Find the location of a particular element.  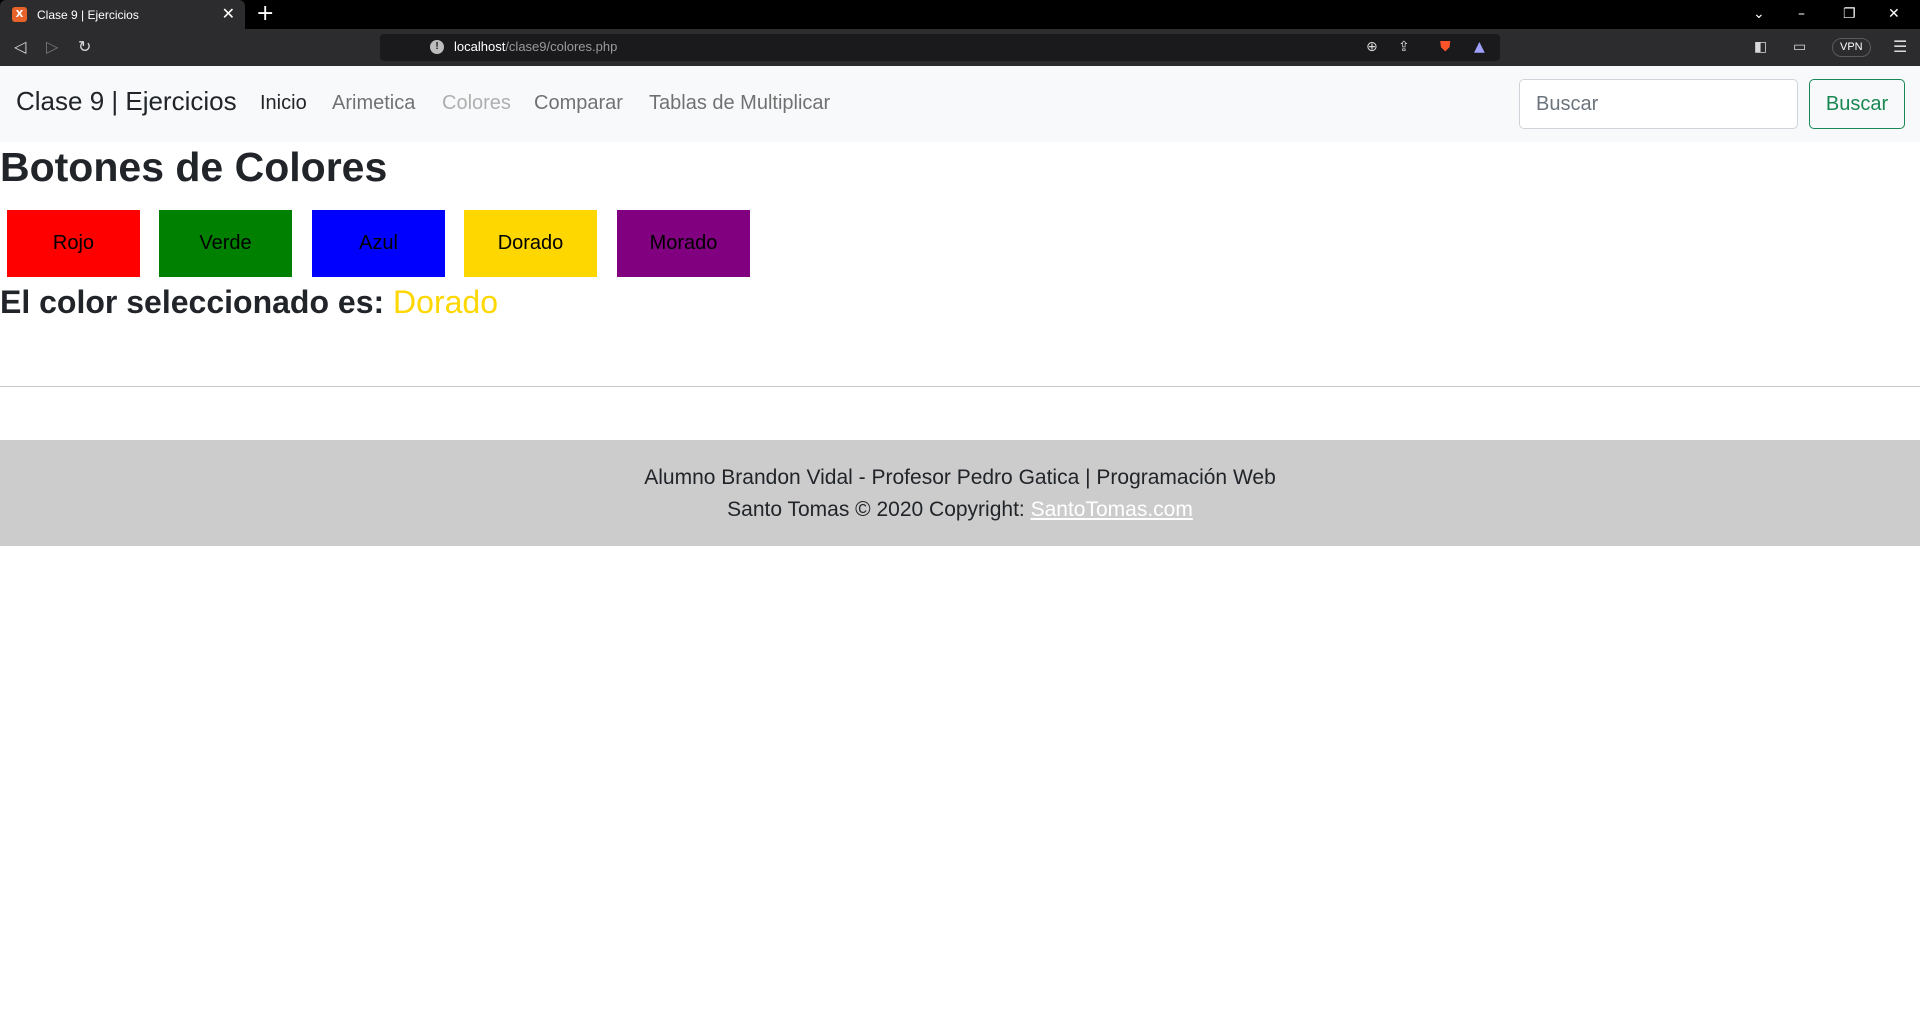

search-button: Buscar is located at coordinates (1857, 104).